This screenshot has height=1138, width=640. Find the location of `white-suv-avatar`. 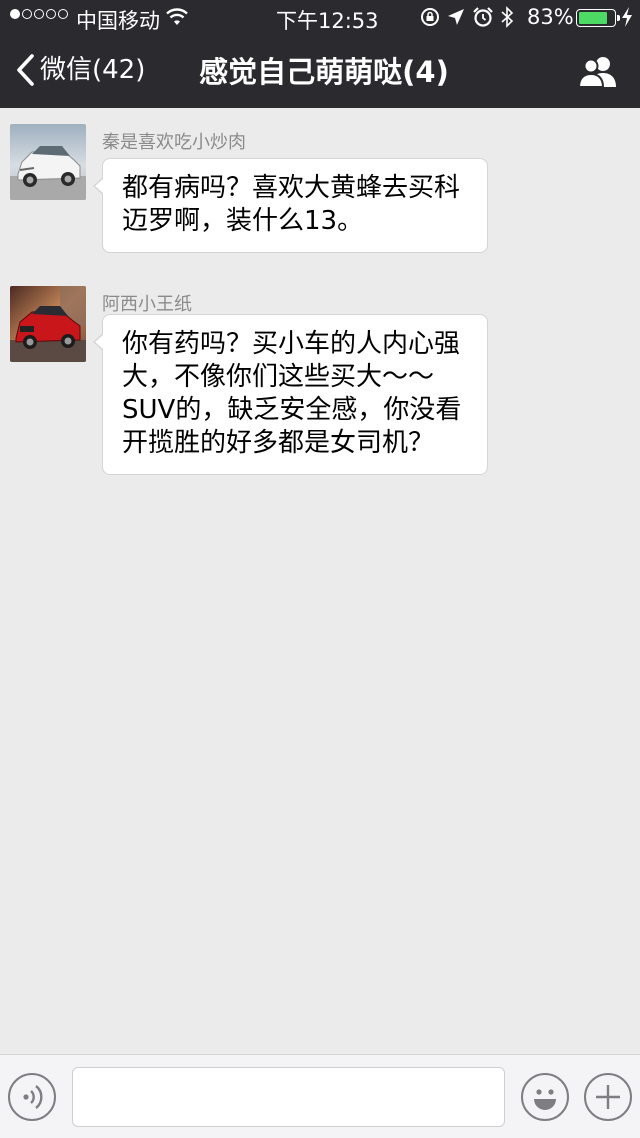

white-suv-avatar is located at coordinates (48, 162).